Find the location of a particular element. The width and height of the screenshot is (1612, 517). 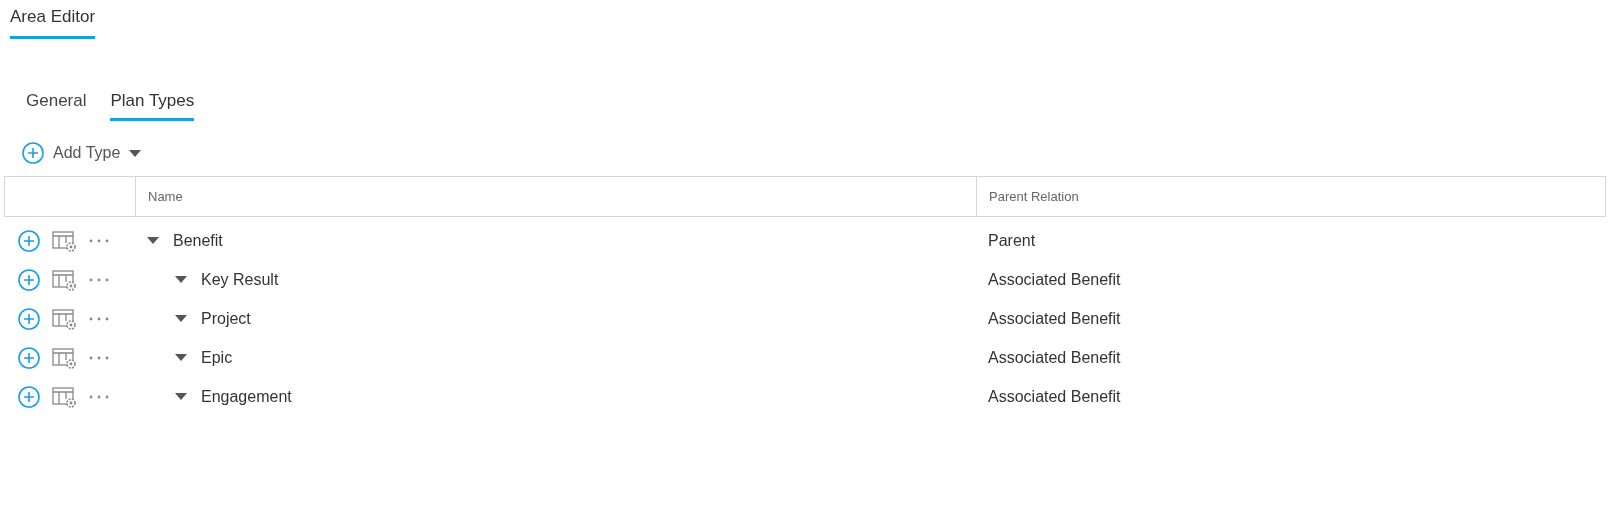

add-icon is located at coordinates (33, 153).